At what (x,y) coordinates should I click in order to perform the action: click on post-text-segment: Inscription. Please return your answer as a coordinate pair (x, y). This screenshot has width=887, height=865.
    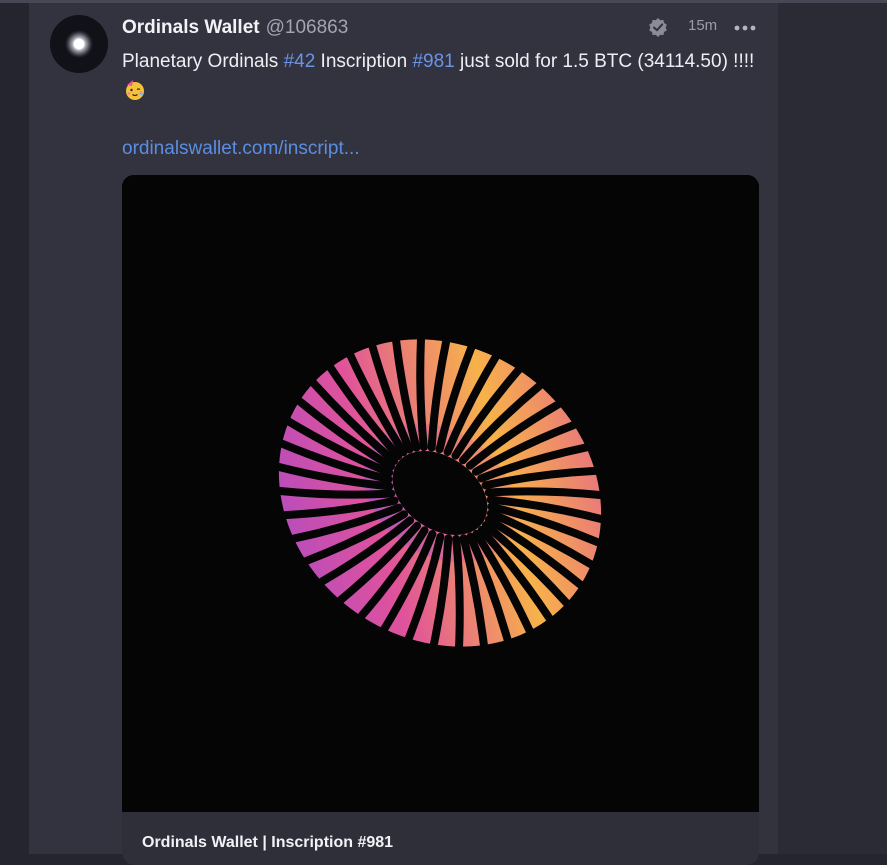
    Looking at the image, I should click on (364, 61).